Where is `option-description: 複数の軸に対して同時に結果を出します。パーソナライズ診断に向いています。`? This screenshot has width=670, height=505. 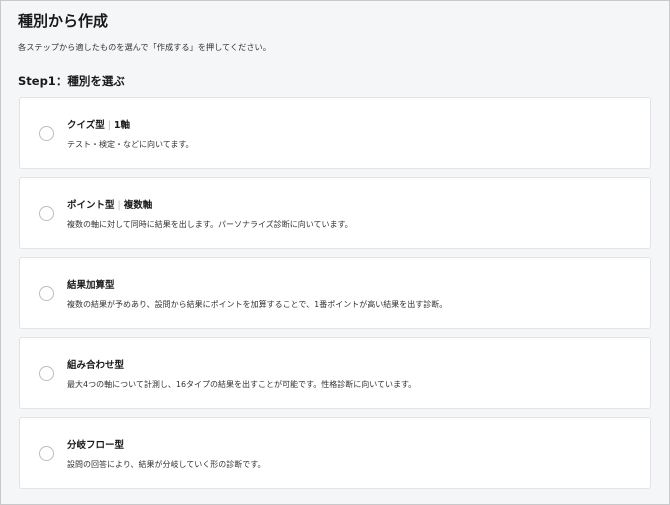
option-description: 複数の軸に対して同時に結果を出します。パーソナライズ診断に向いています。 is located at coordinates (210, 224).